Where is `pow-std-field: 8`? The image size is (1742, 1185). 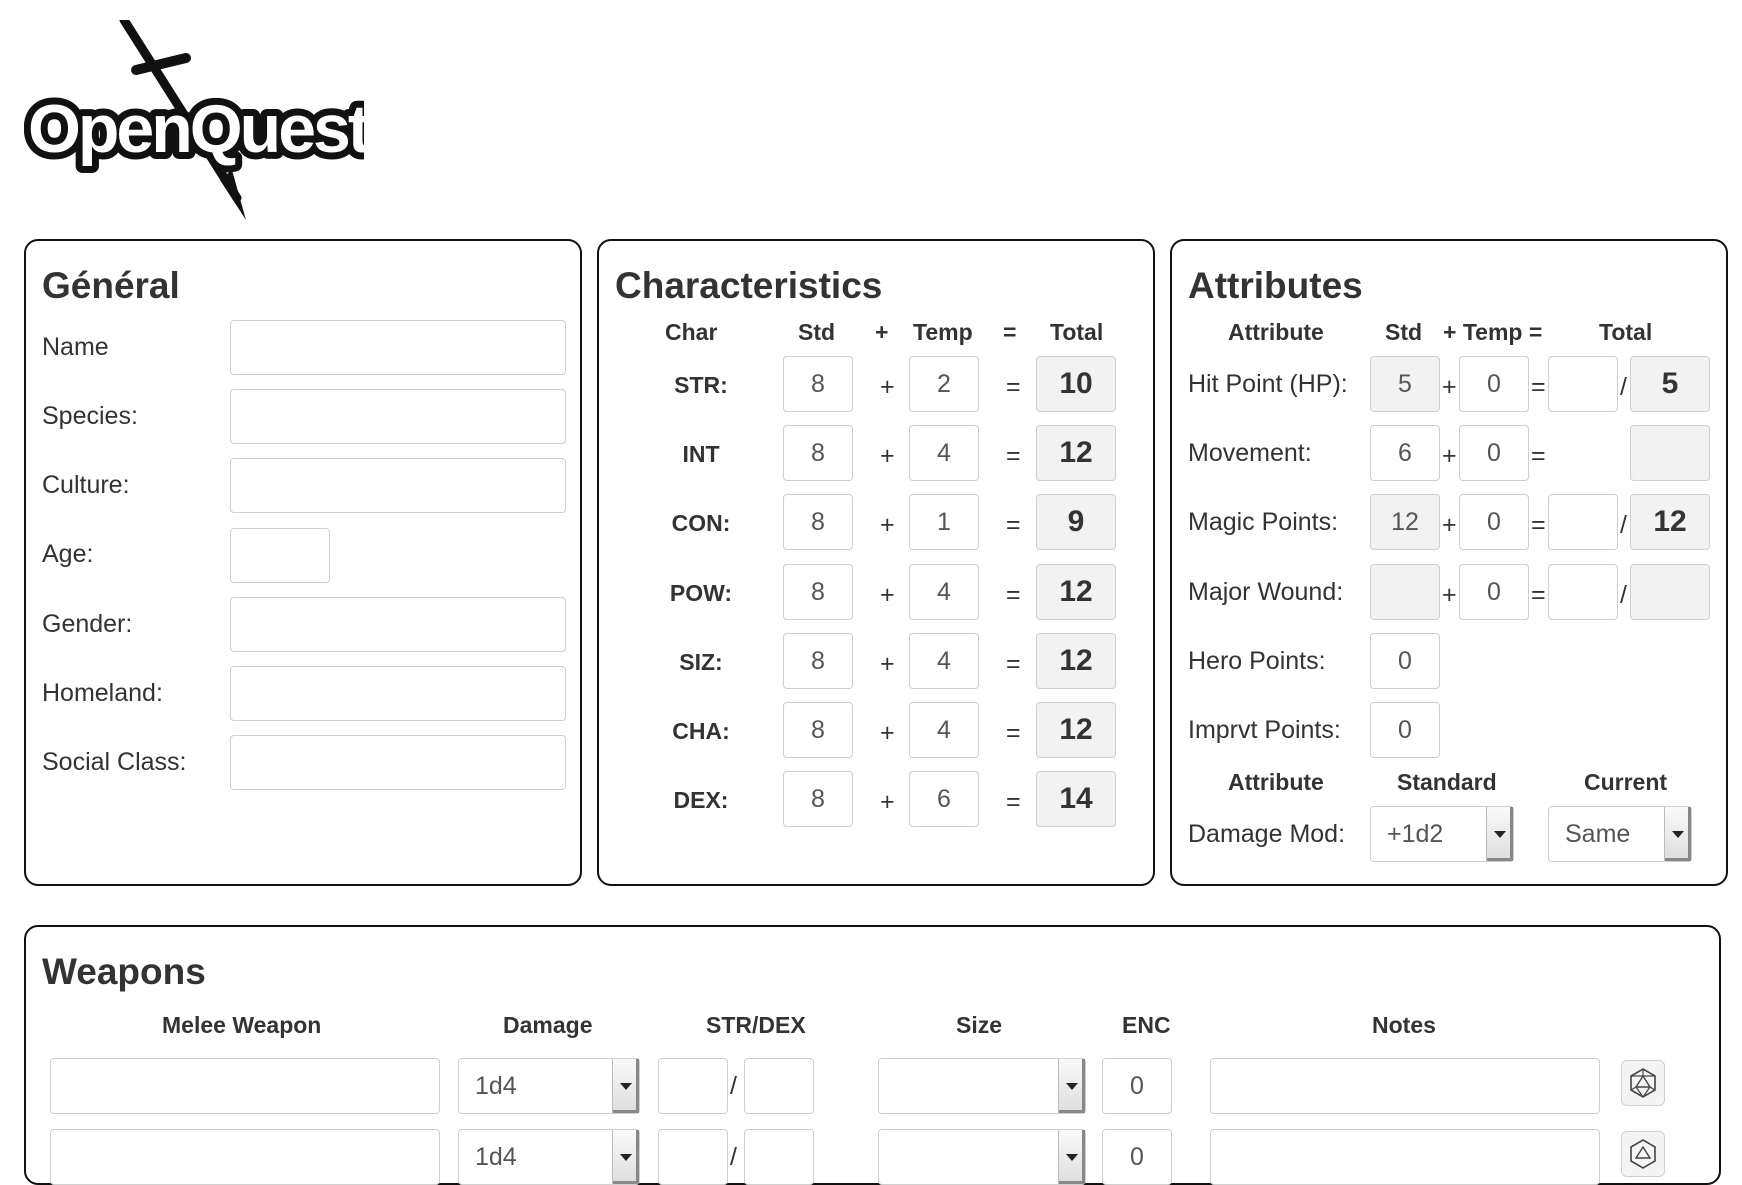
pow-std-field: 8 is located at coordinates (818, 592).